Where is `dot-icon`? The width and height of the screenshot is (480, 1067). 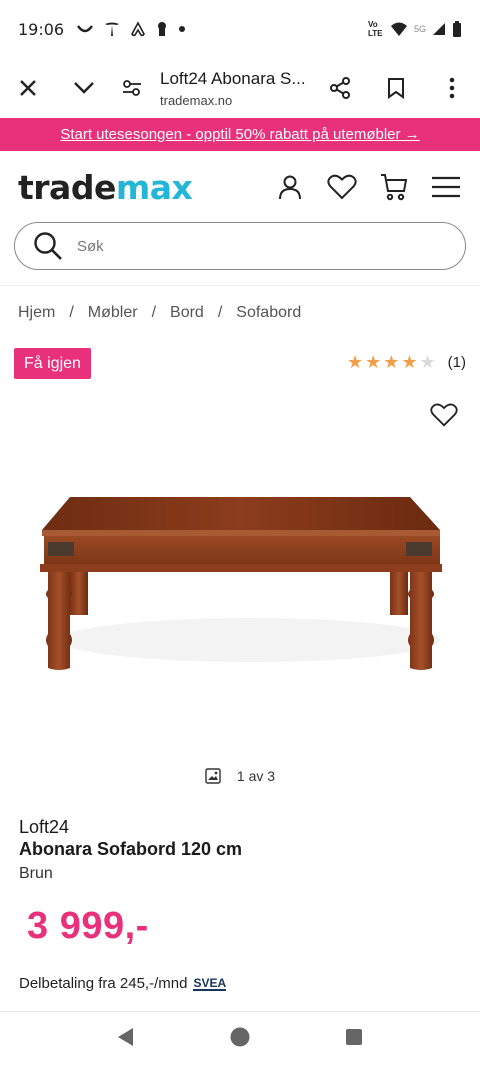
dot-icon is located at coordinates (182, 29).